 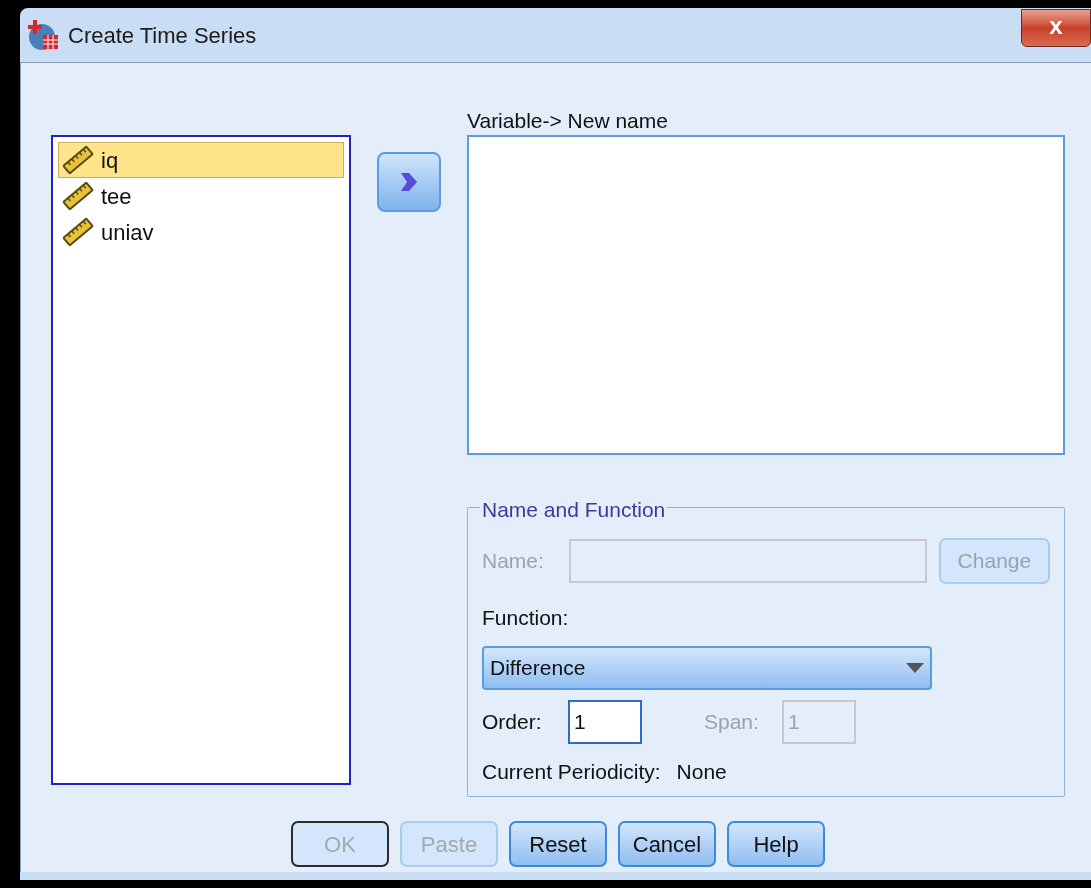 I want to click on app-icon, so click(x=43, y=35).